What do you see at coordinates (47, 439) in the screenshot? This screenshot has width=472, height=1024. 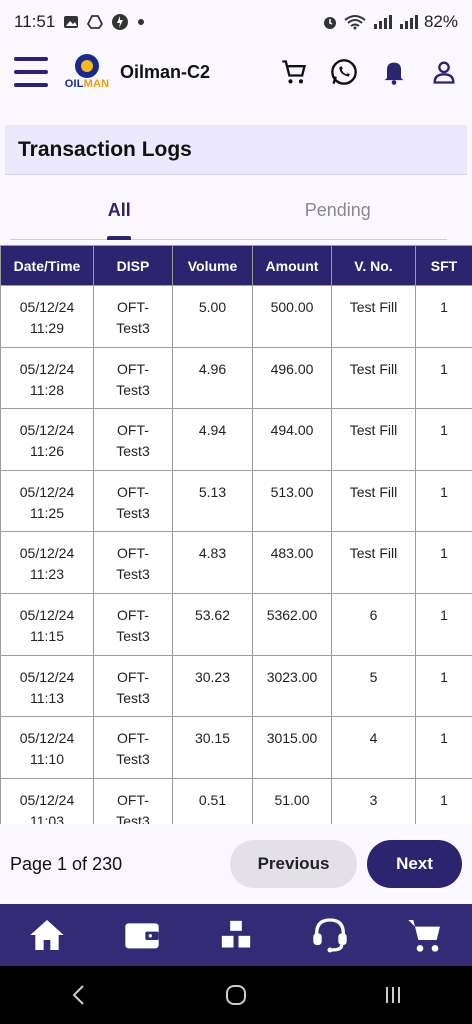 I see `cell-datetime: 05/12/24 11:26` at bounding box center [47, 439].